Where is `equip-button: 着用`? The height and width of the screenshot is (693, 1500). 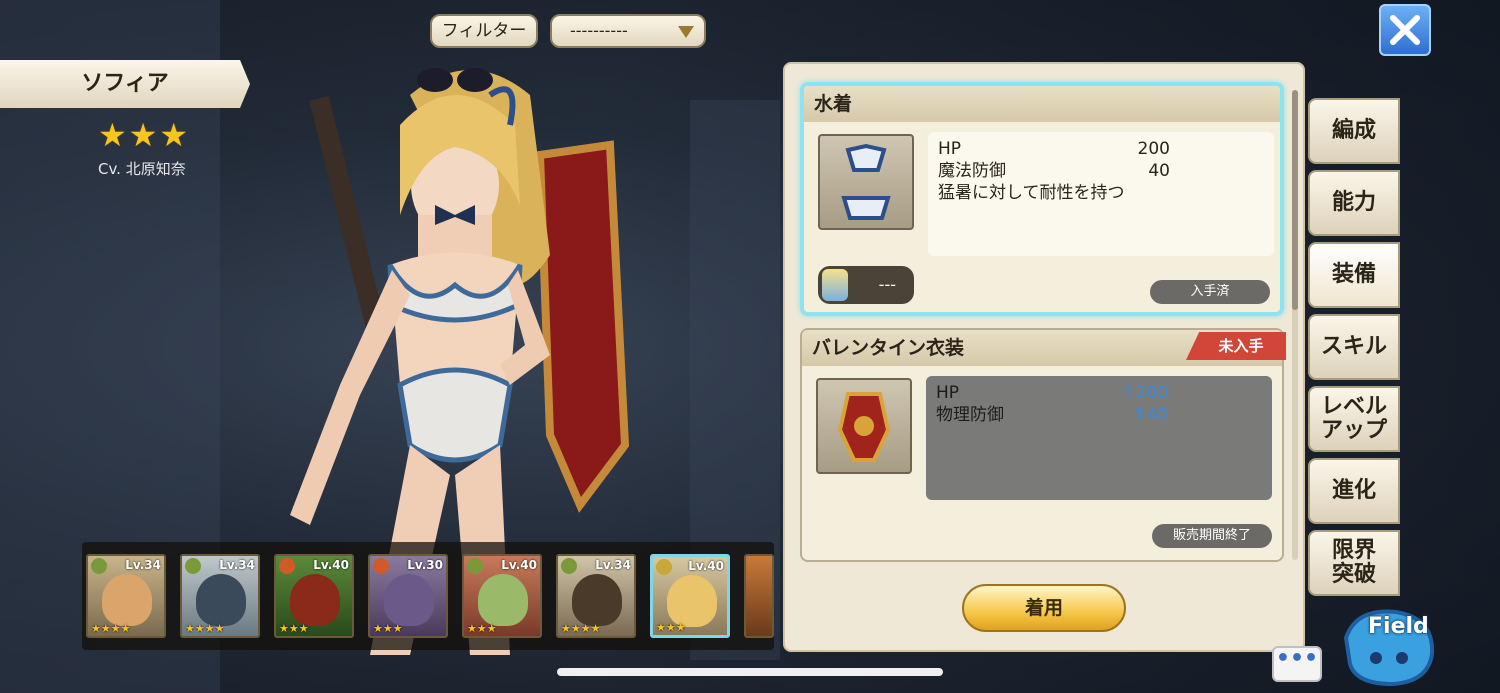 equip-button: 着用 is located at coordinates (1044, 608).